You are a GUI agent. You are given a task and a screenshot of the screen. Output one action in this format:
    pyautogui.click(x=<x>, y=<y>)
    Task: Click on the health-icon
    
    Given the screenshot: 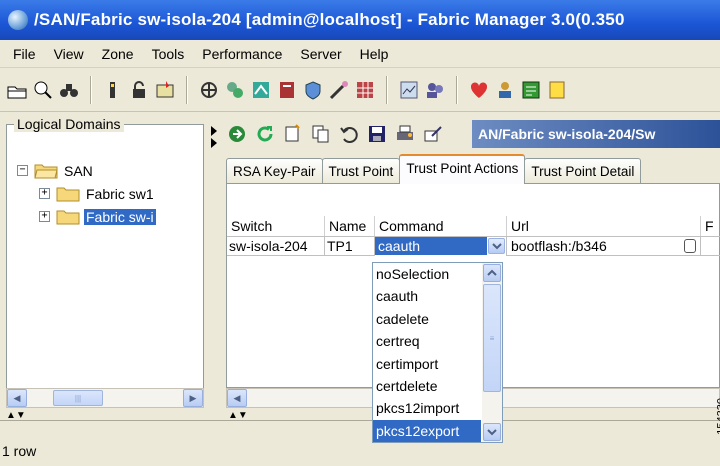 What is the action you would take?
    pyautogui.click(x=479, y=90)
    